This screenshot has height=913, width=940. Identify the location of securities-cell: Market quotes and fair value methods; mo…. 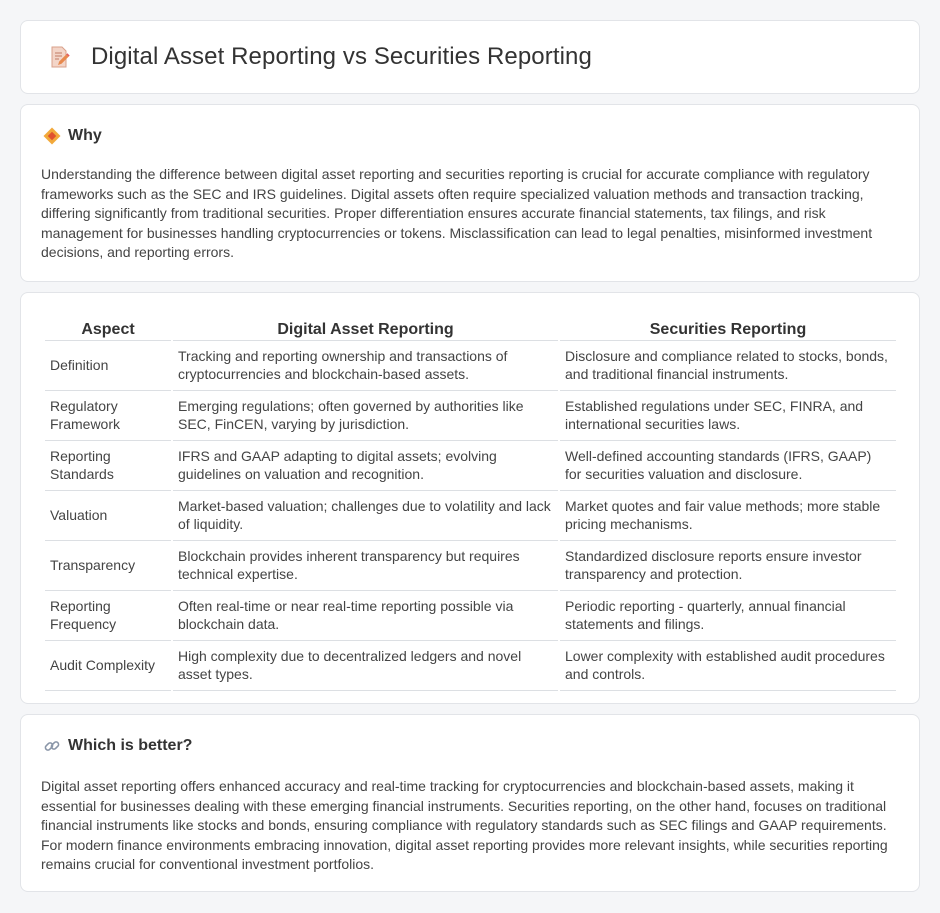
(728, 516).